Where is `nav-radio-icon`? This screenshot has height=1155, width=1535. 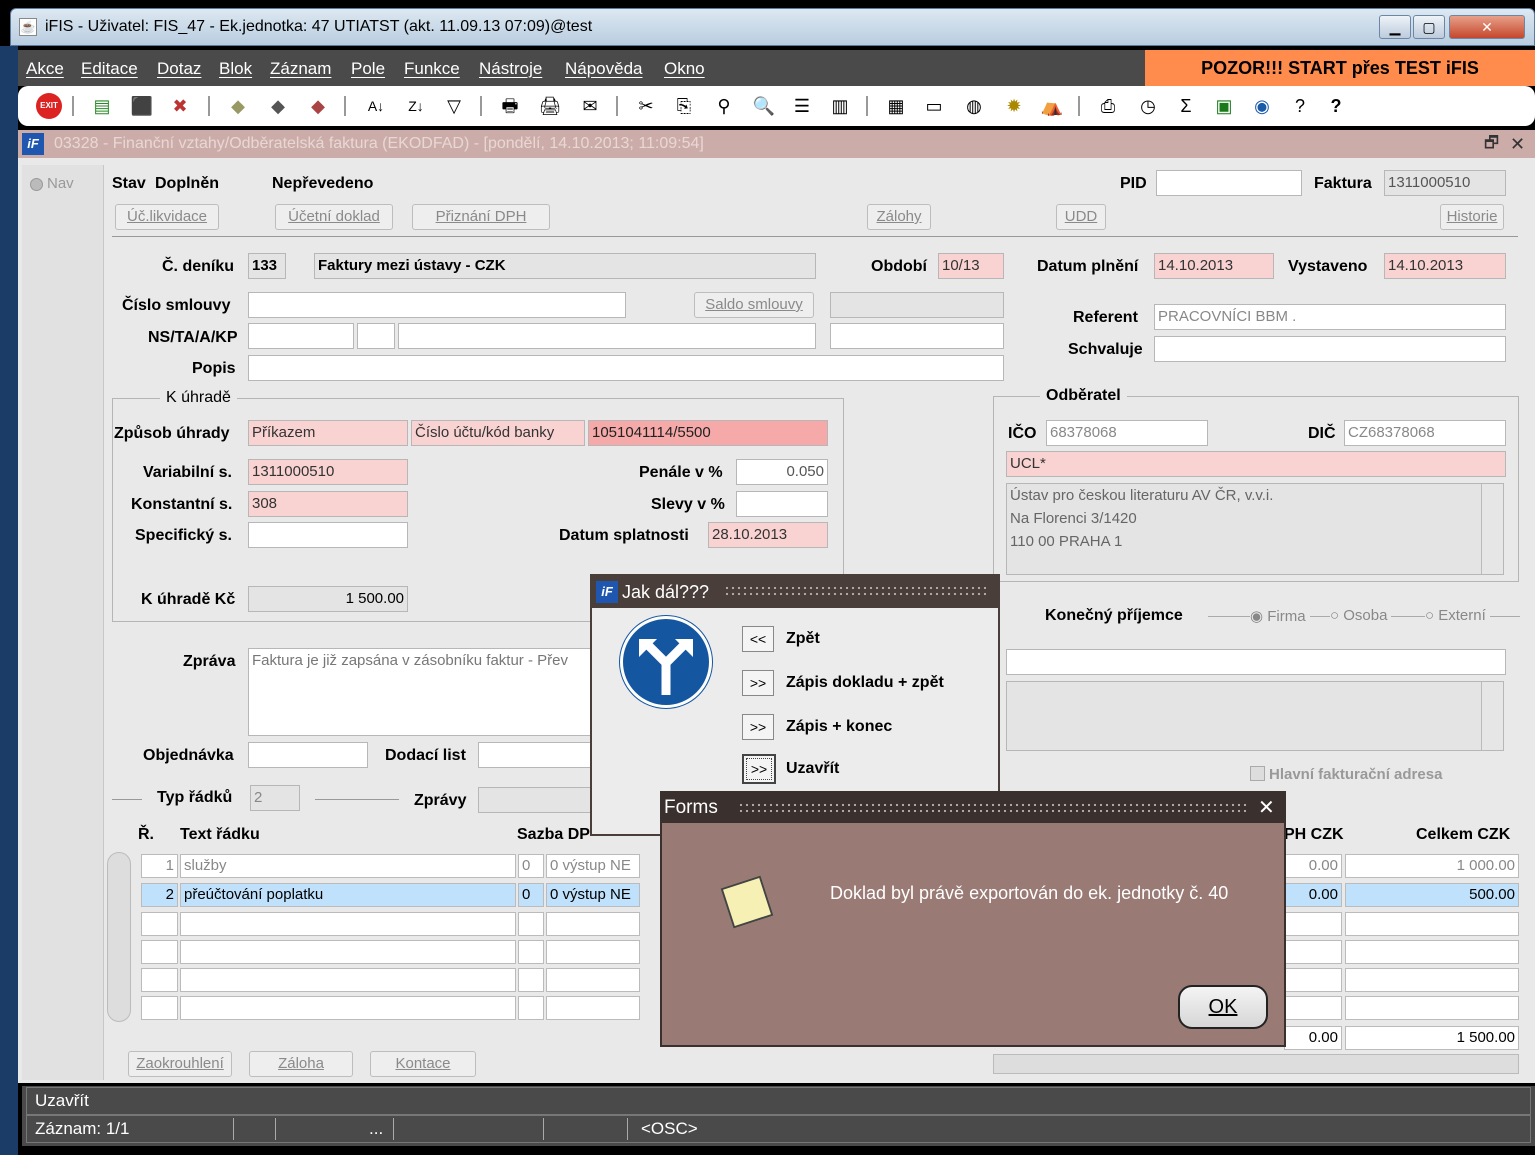 nav-radio-icon is located at coordinates (36, 184).